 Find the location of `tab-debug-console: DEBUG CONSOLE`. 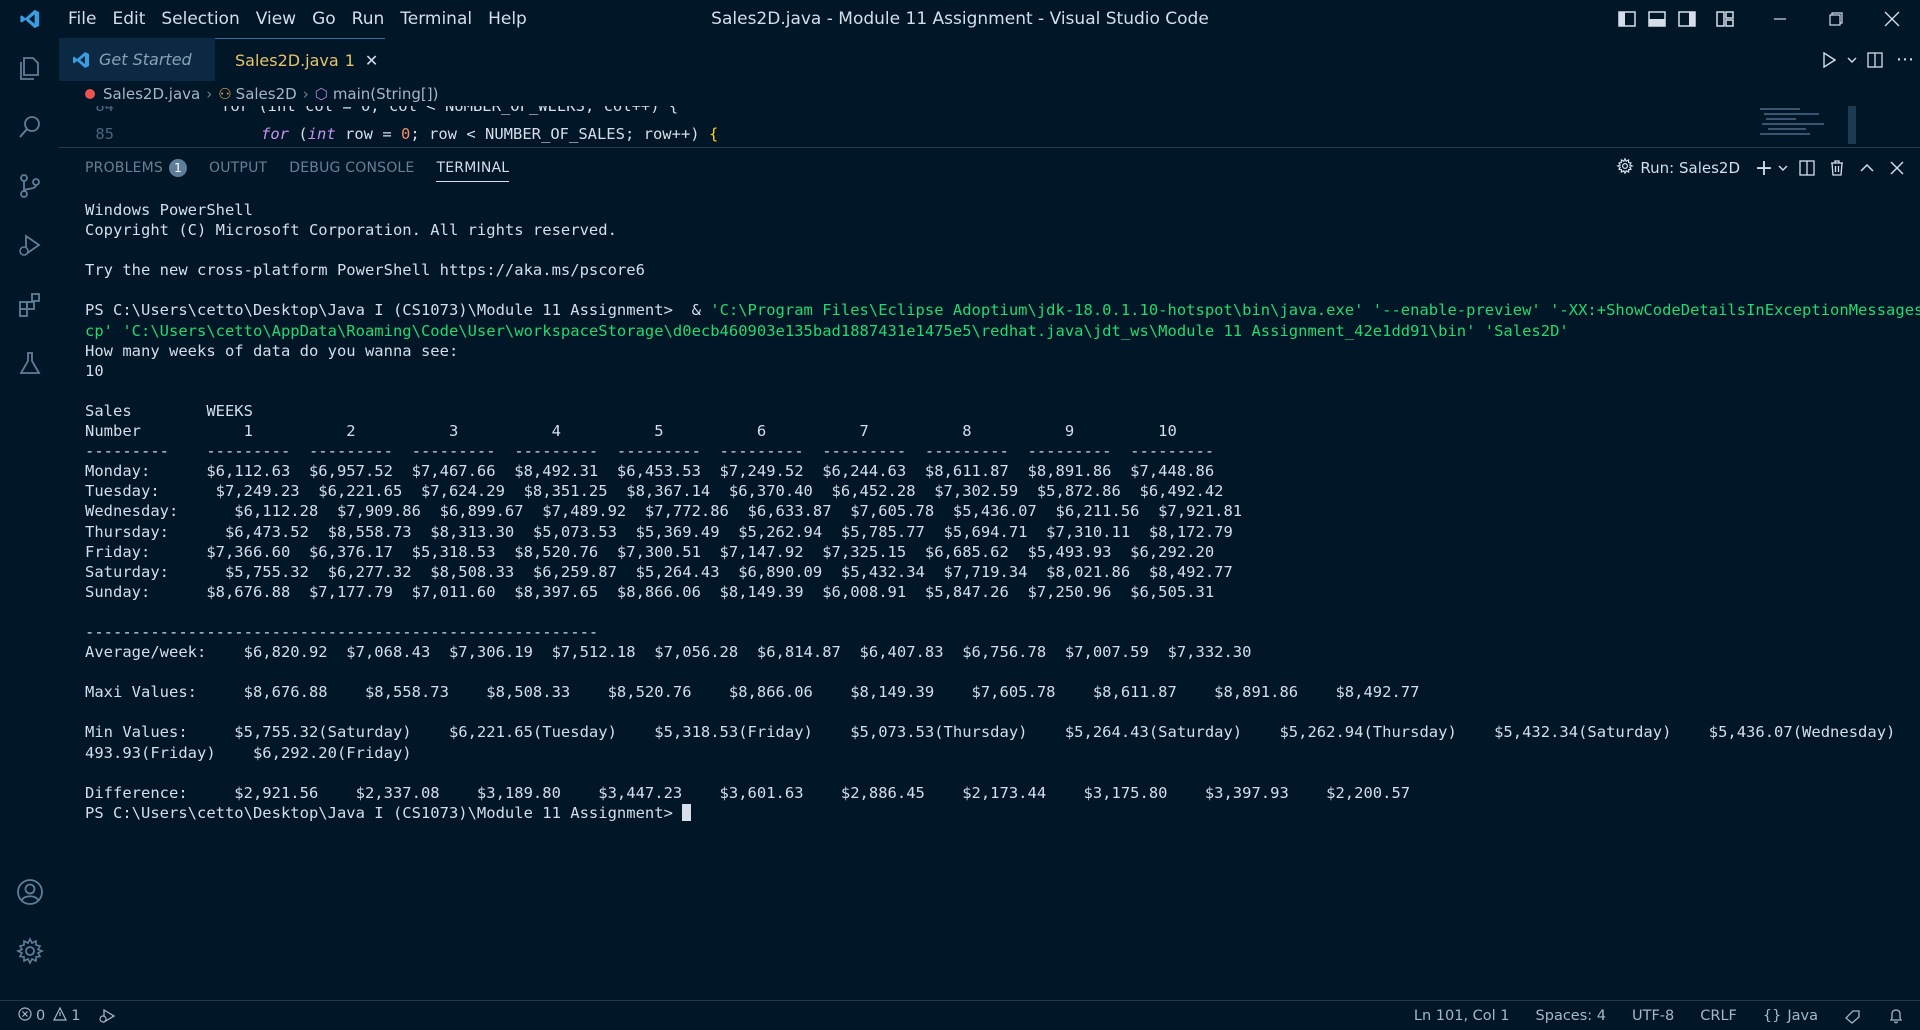

tab-debug-console: DEBUG CONSOLE is located at coordinates (351, 168).